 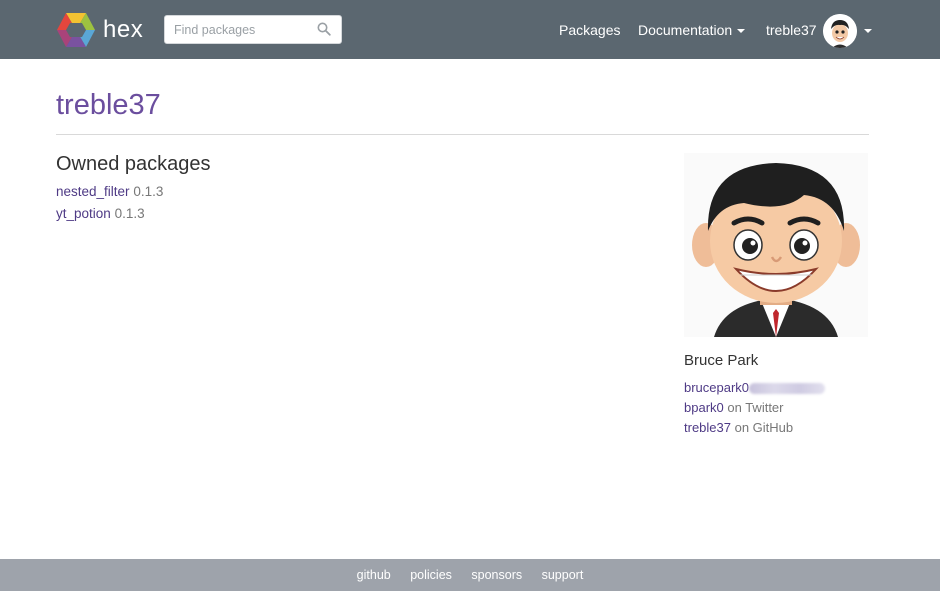 What do you see at coordinates (99, 30) in the screenshot?
I see `brand-logo-link: hex` at bounding box center [99, 30].